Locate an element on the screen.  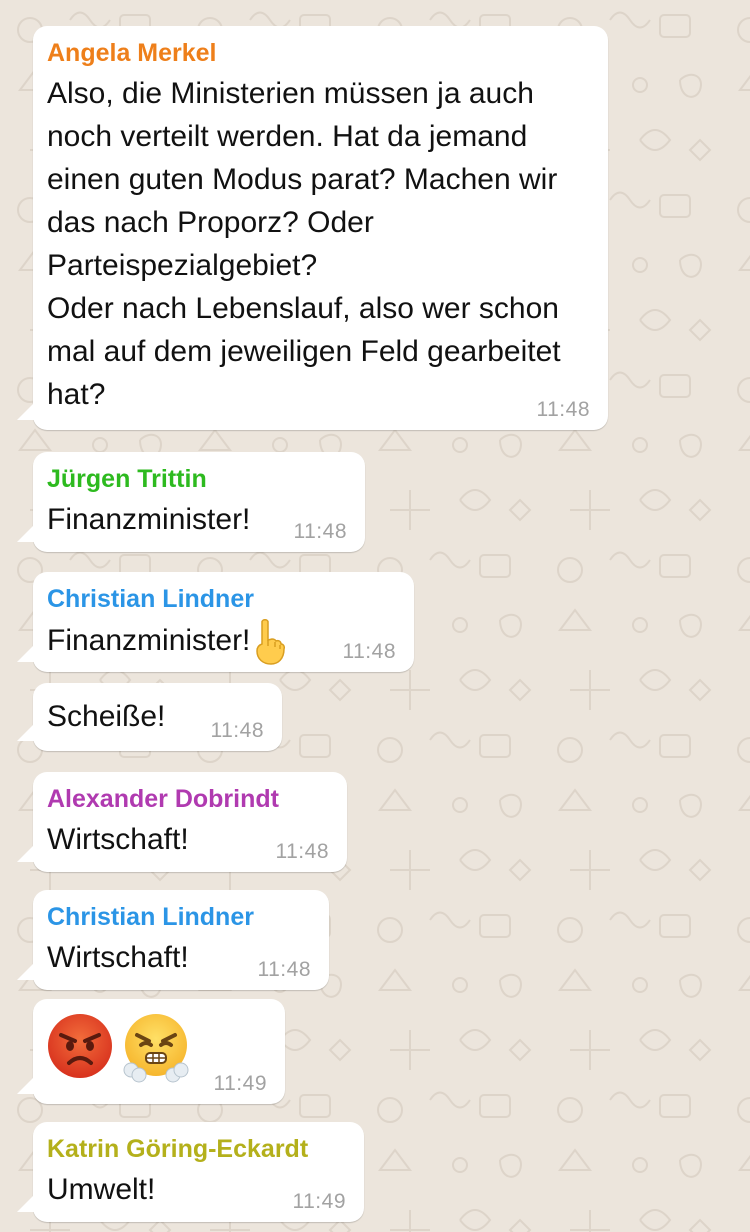
message-text: Finanzminister! is located at coordinates (149, 640).